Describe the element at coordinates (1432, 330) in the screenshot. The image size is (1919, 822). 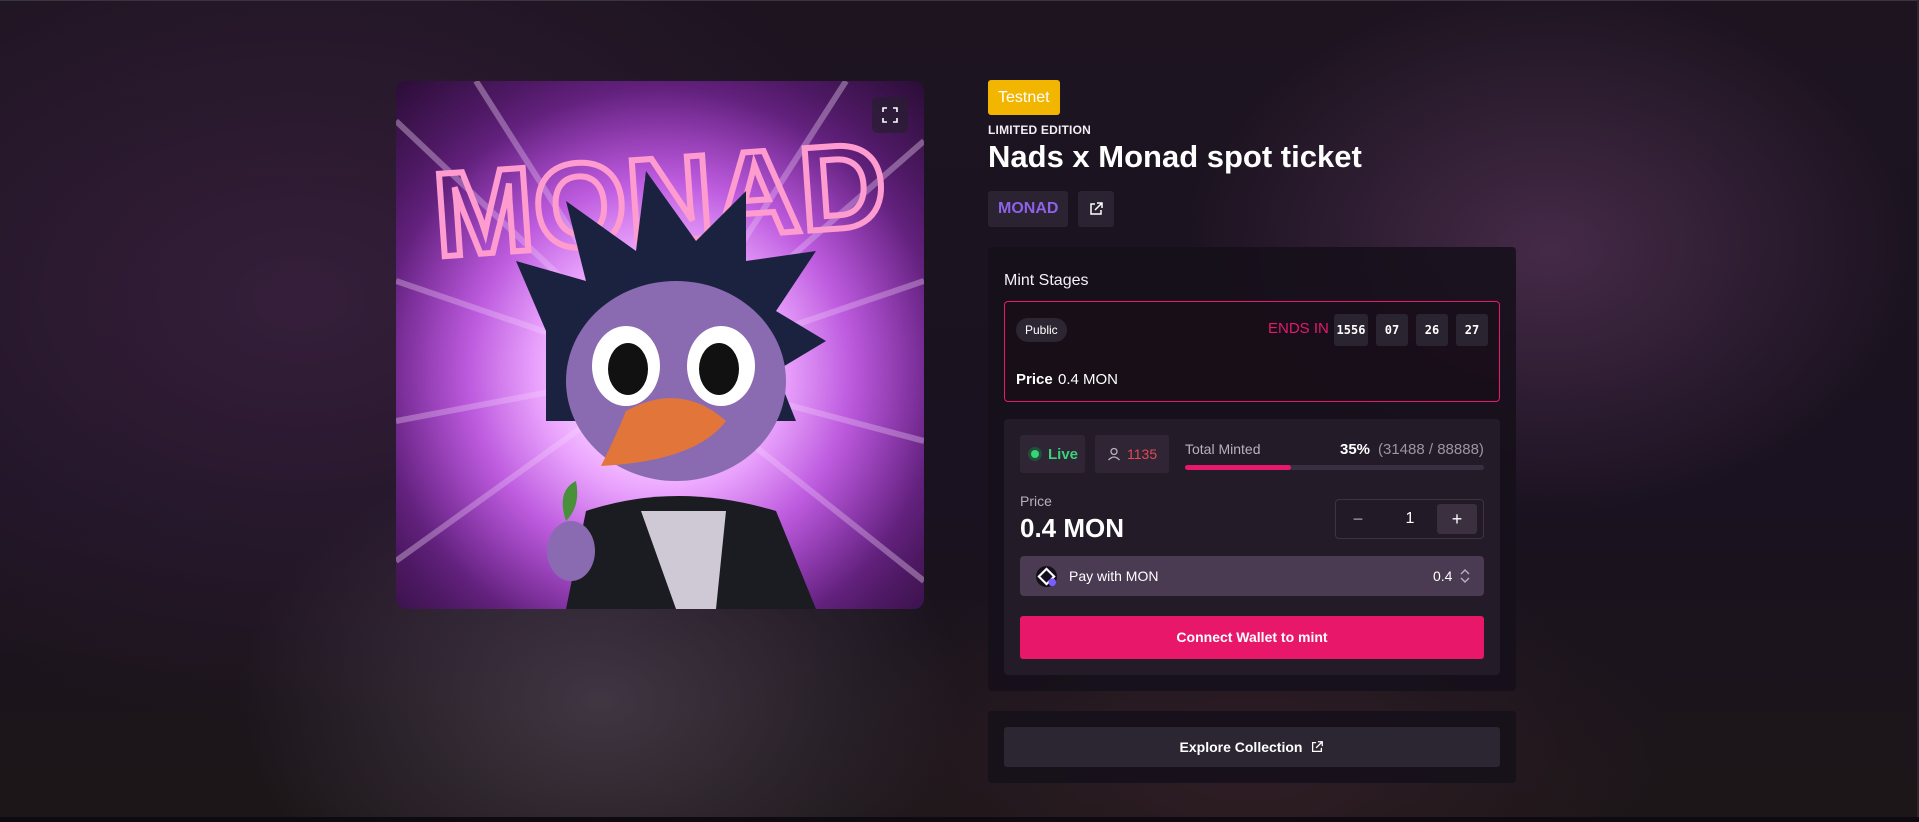
I see `countdown-minutes: 26` at that location.